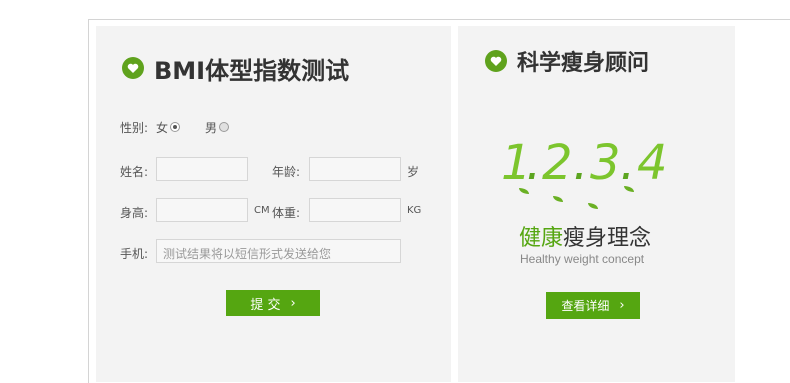 This screenshot has width=790, height=383. I want to click on digit-2: 2, so click(557, 163).